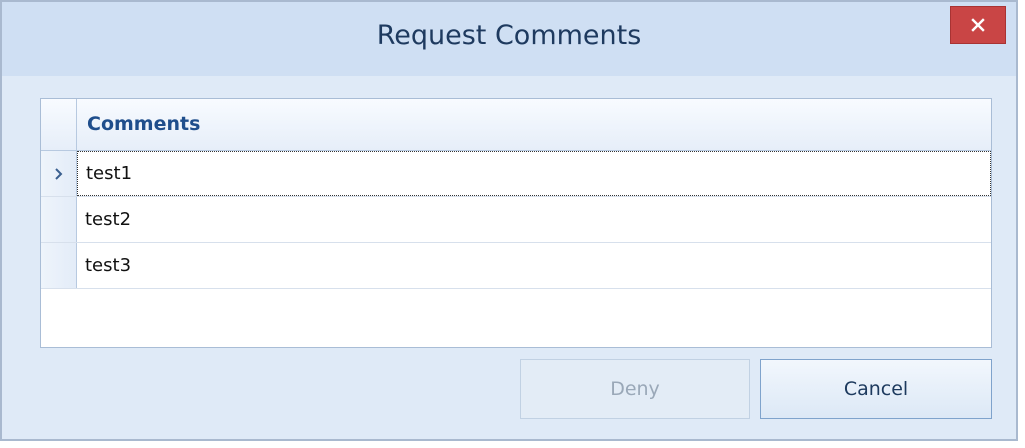  What do you see at coordinates (516, 125) in the screenshot?
I see `grid-header: Comments` at bounding box center [516, 125].